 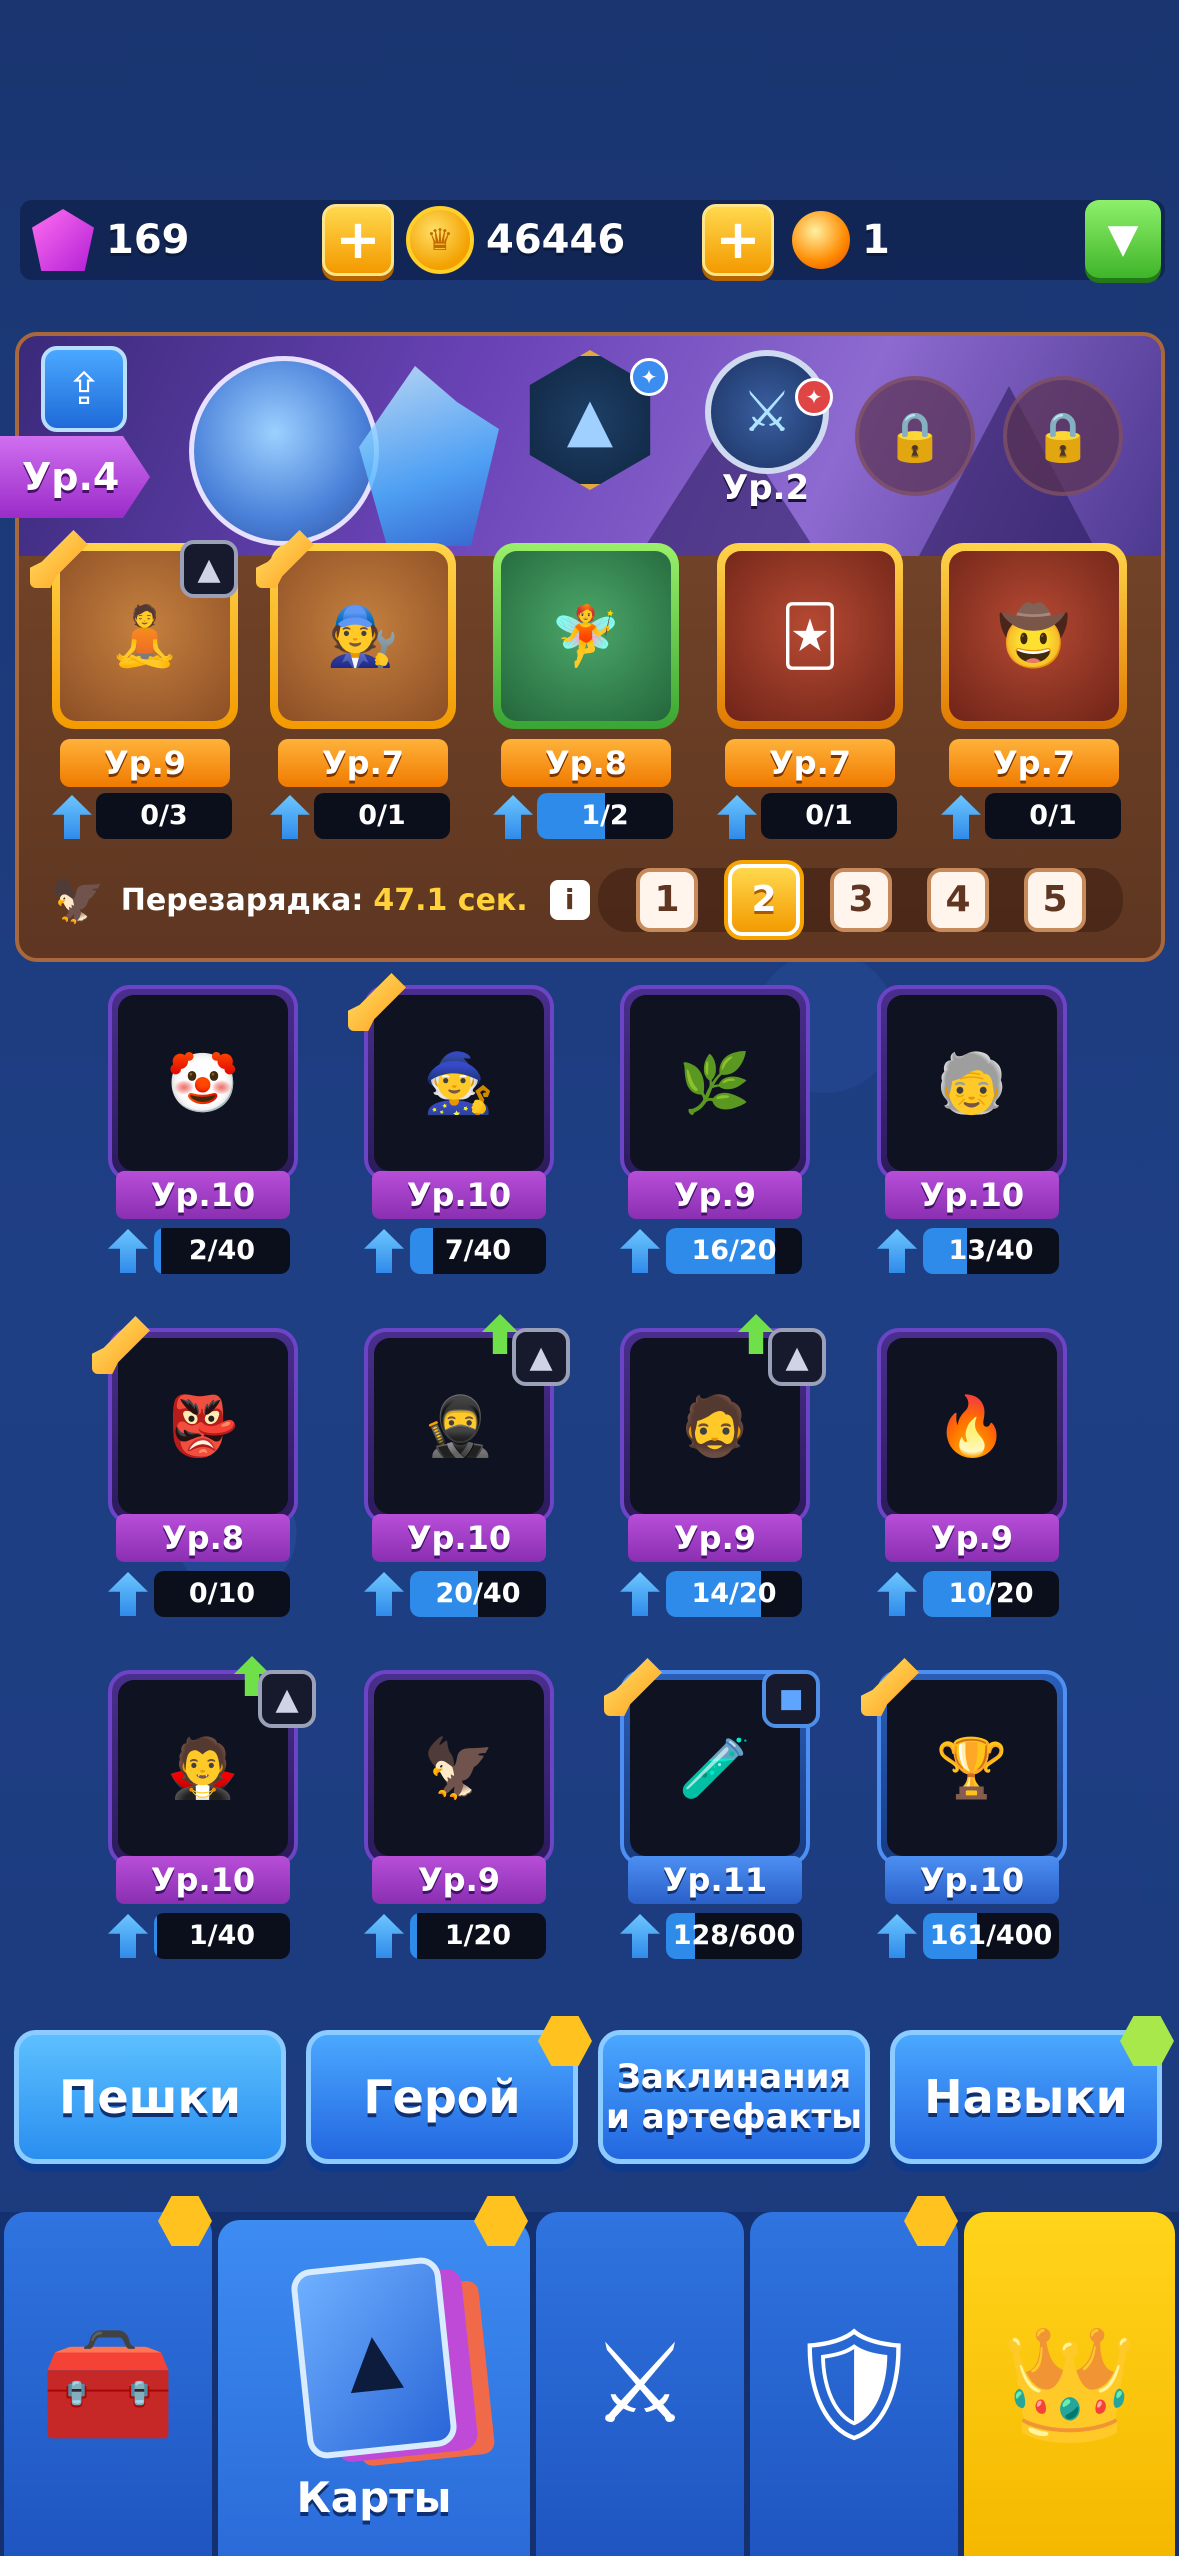 What do you see at coordinates (915, 436) in the screenshot?
I see `locked-slot-1: 🔒` at bounding box center [915, 436].